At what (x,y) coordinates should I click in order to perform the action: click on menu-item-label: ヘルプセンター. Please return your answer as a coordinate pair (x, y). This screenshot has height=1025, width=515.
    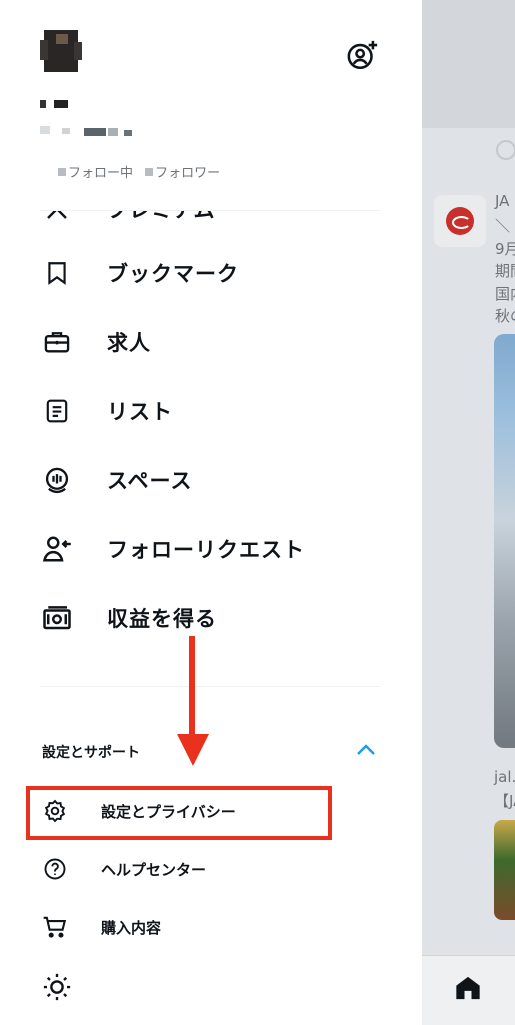
    Looking at the image, I should click on (154, 869).